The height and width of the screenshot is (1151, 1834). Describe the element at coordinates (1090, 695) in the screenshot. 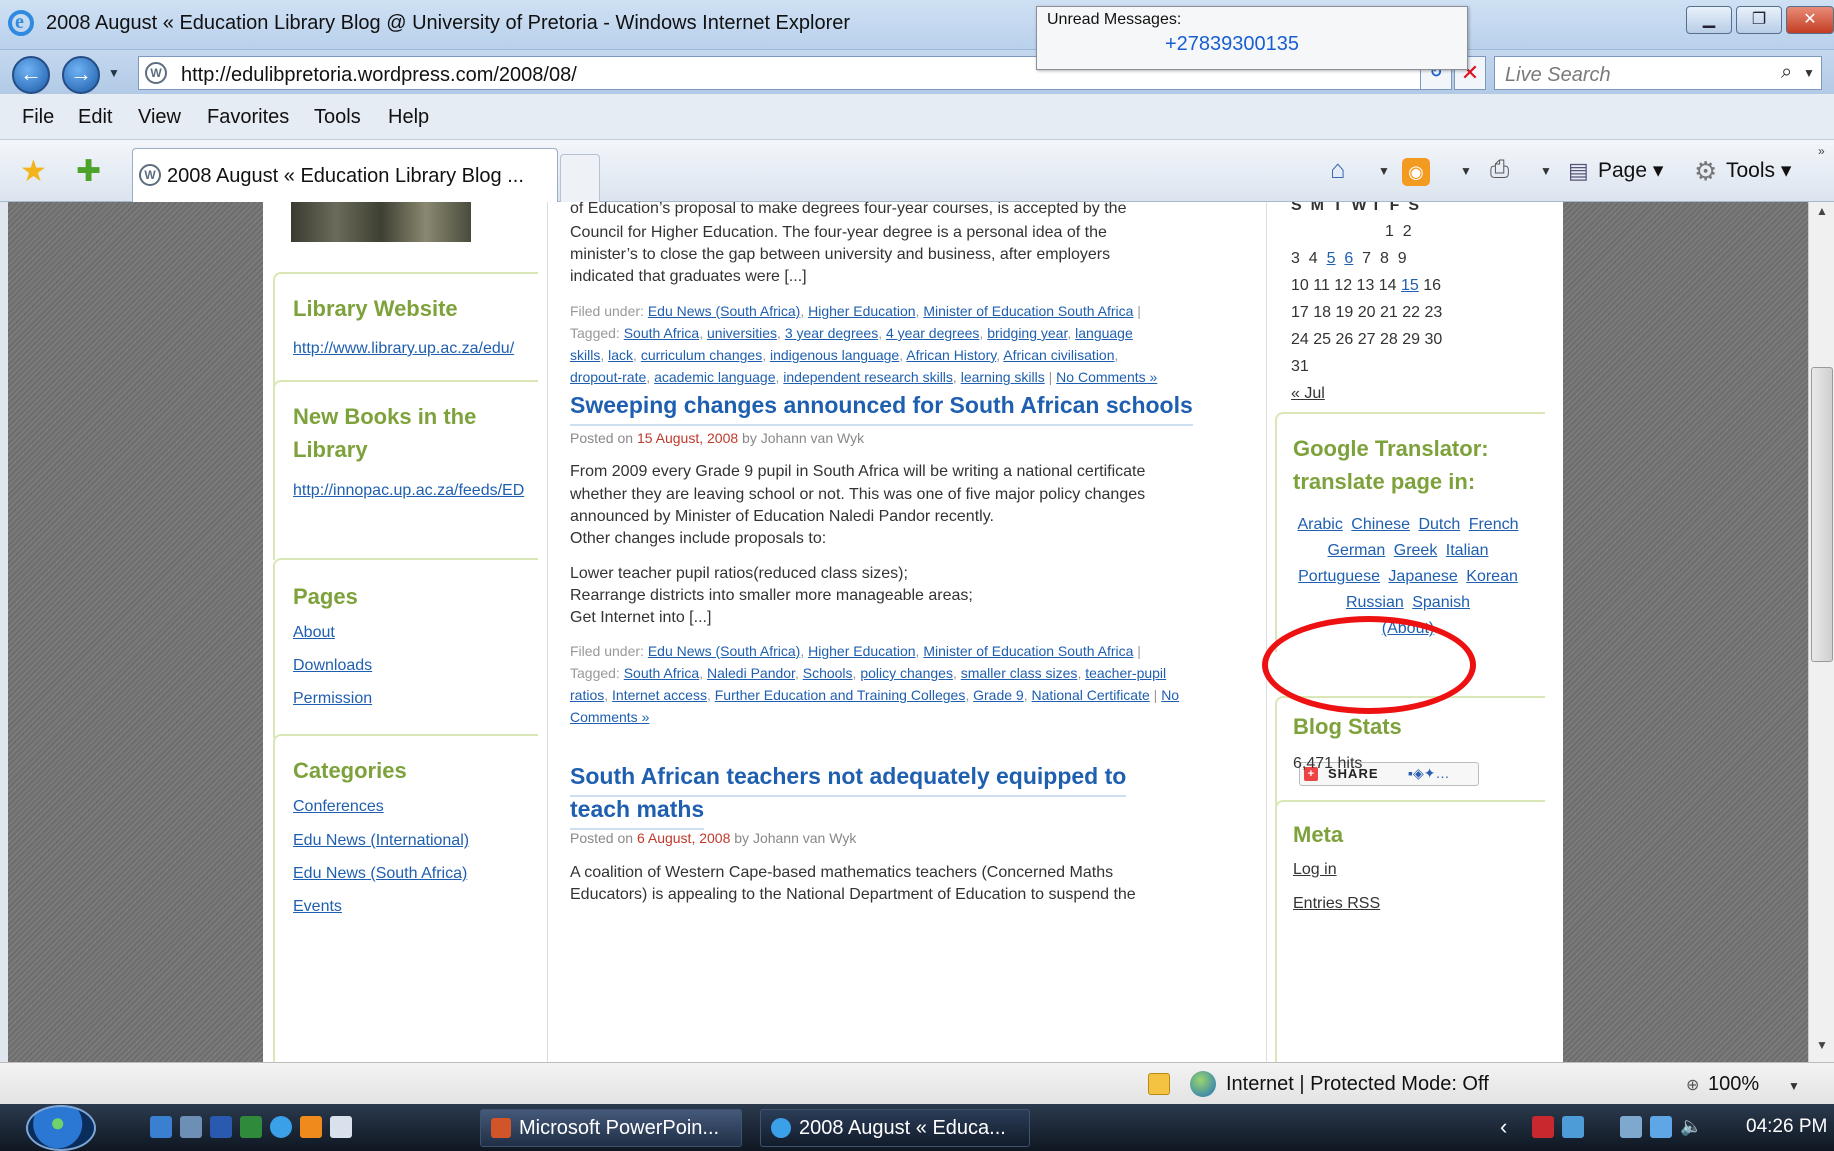

I see `tag-link: National Certificate` at that location.